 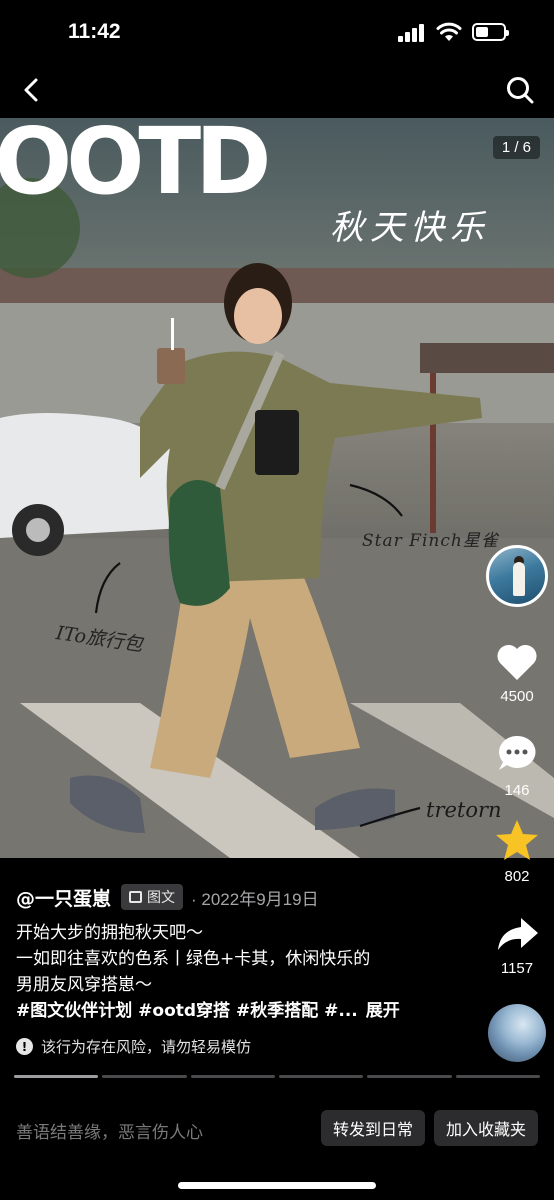 I want to click on image-text-icon, so click(x=136, y=897).